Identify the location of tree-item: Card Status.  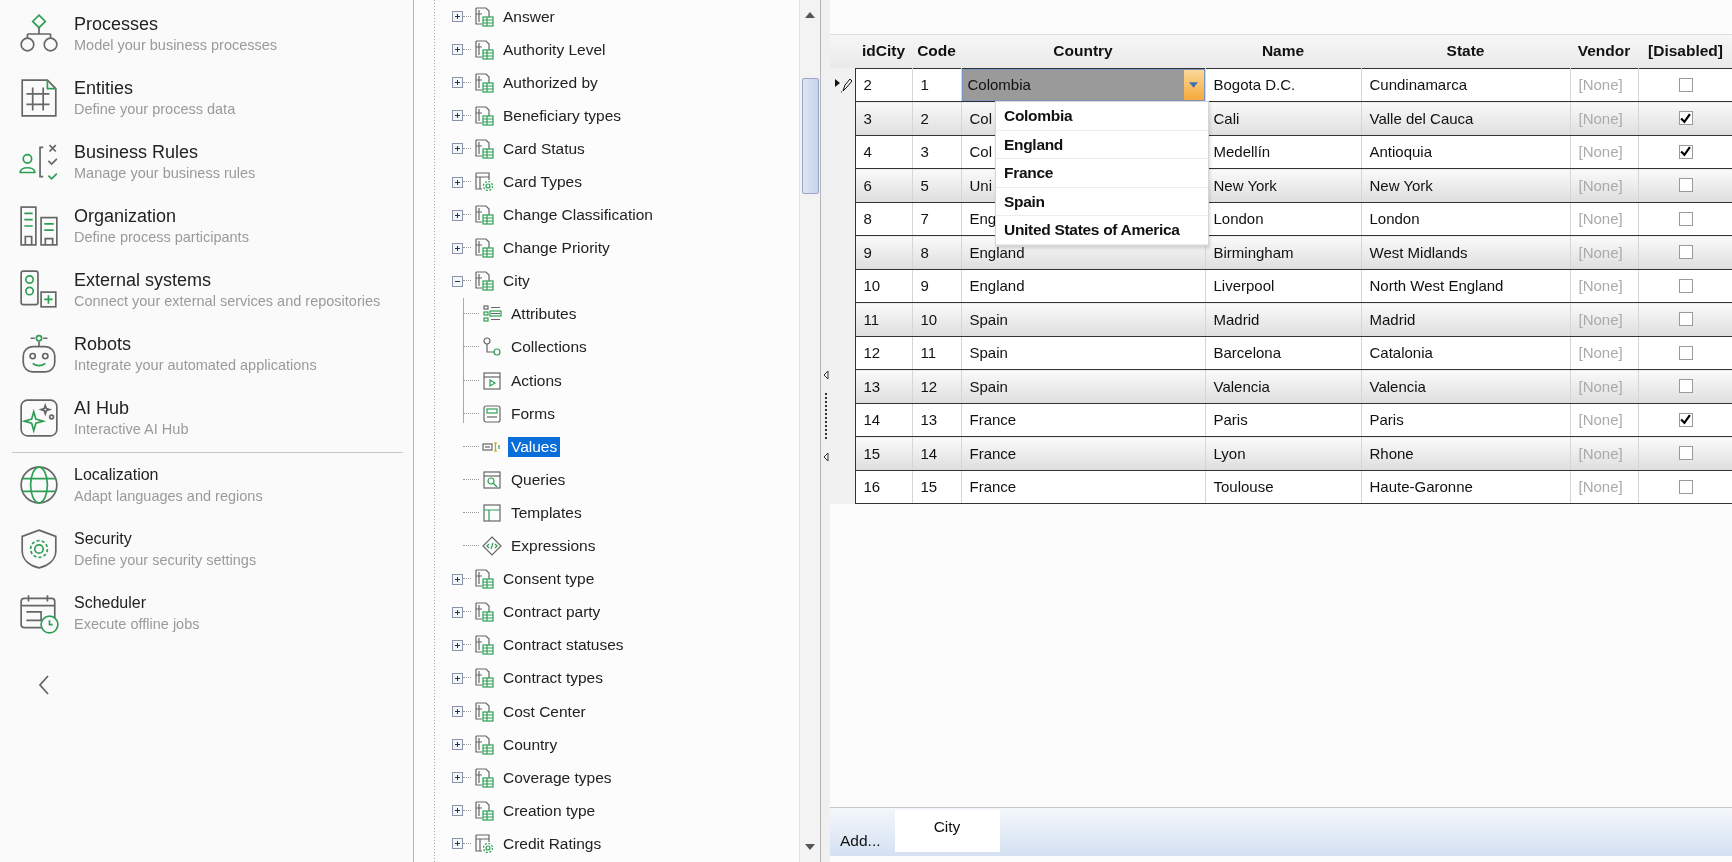
(544, 148).